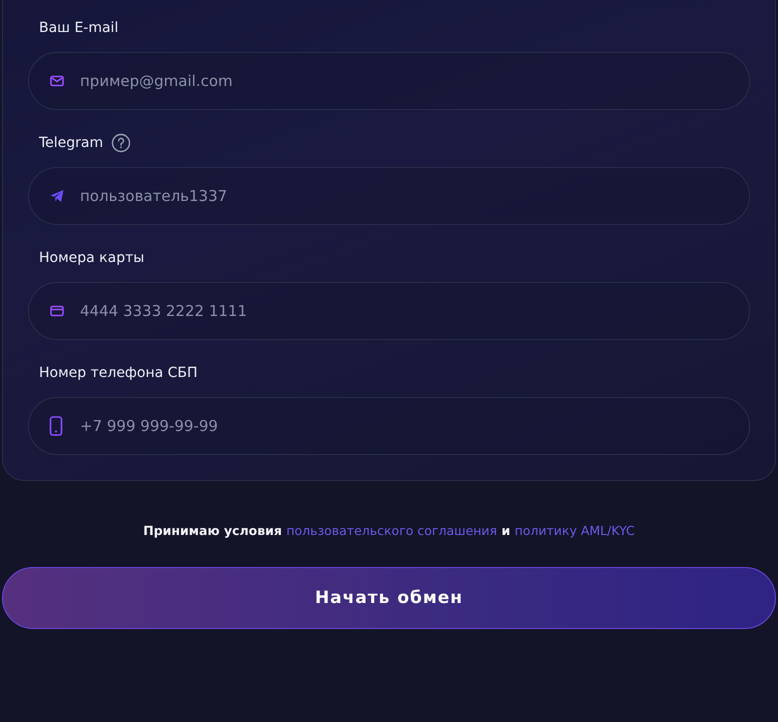 This screenshot has width=778, height=722. Describe the element at coordinates (389, 598) in the screenshot. I see `start-exchange-button: Начать обмен` at that location.